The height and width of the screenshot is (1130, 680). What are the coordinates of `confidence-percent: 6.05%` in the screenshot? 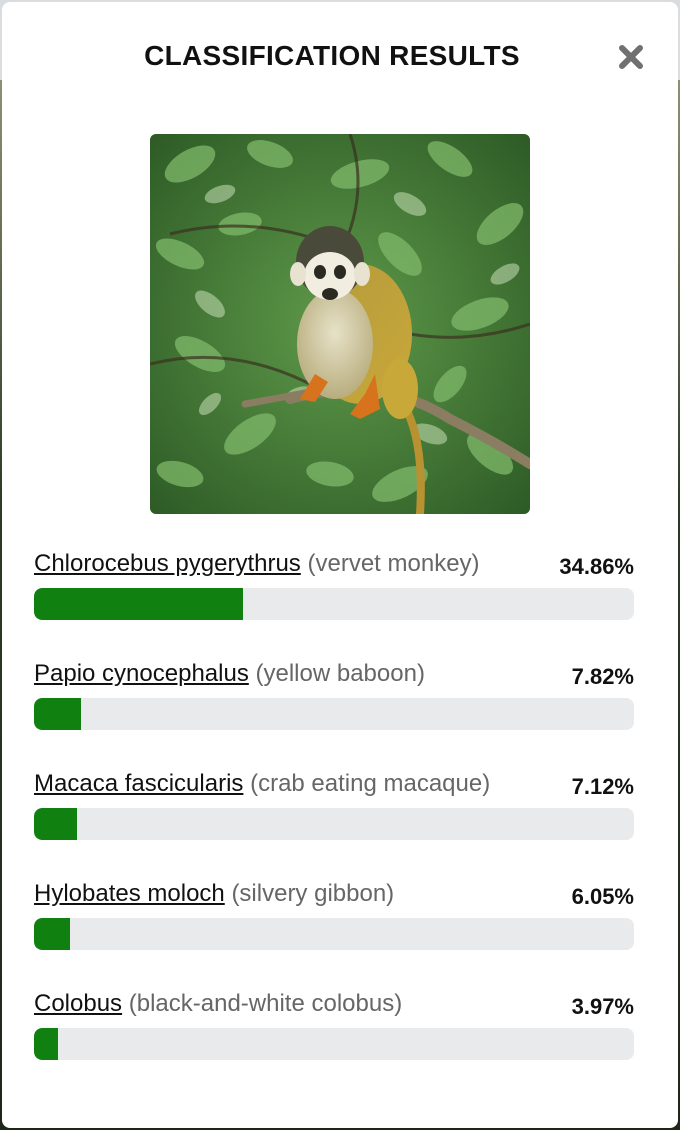 It's located at (602, 896).